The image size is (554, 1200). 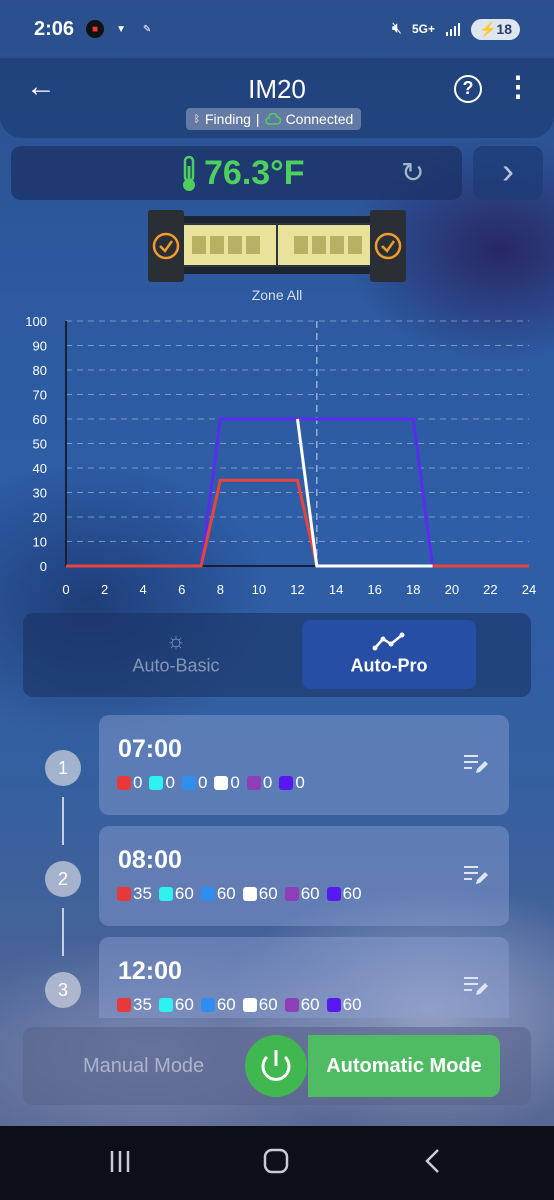 What do you see at coordinates (40, 542) in the screenshot?
I see `y-tick-label: 10` at bounding box center [40, 542].